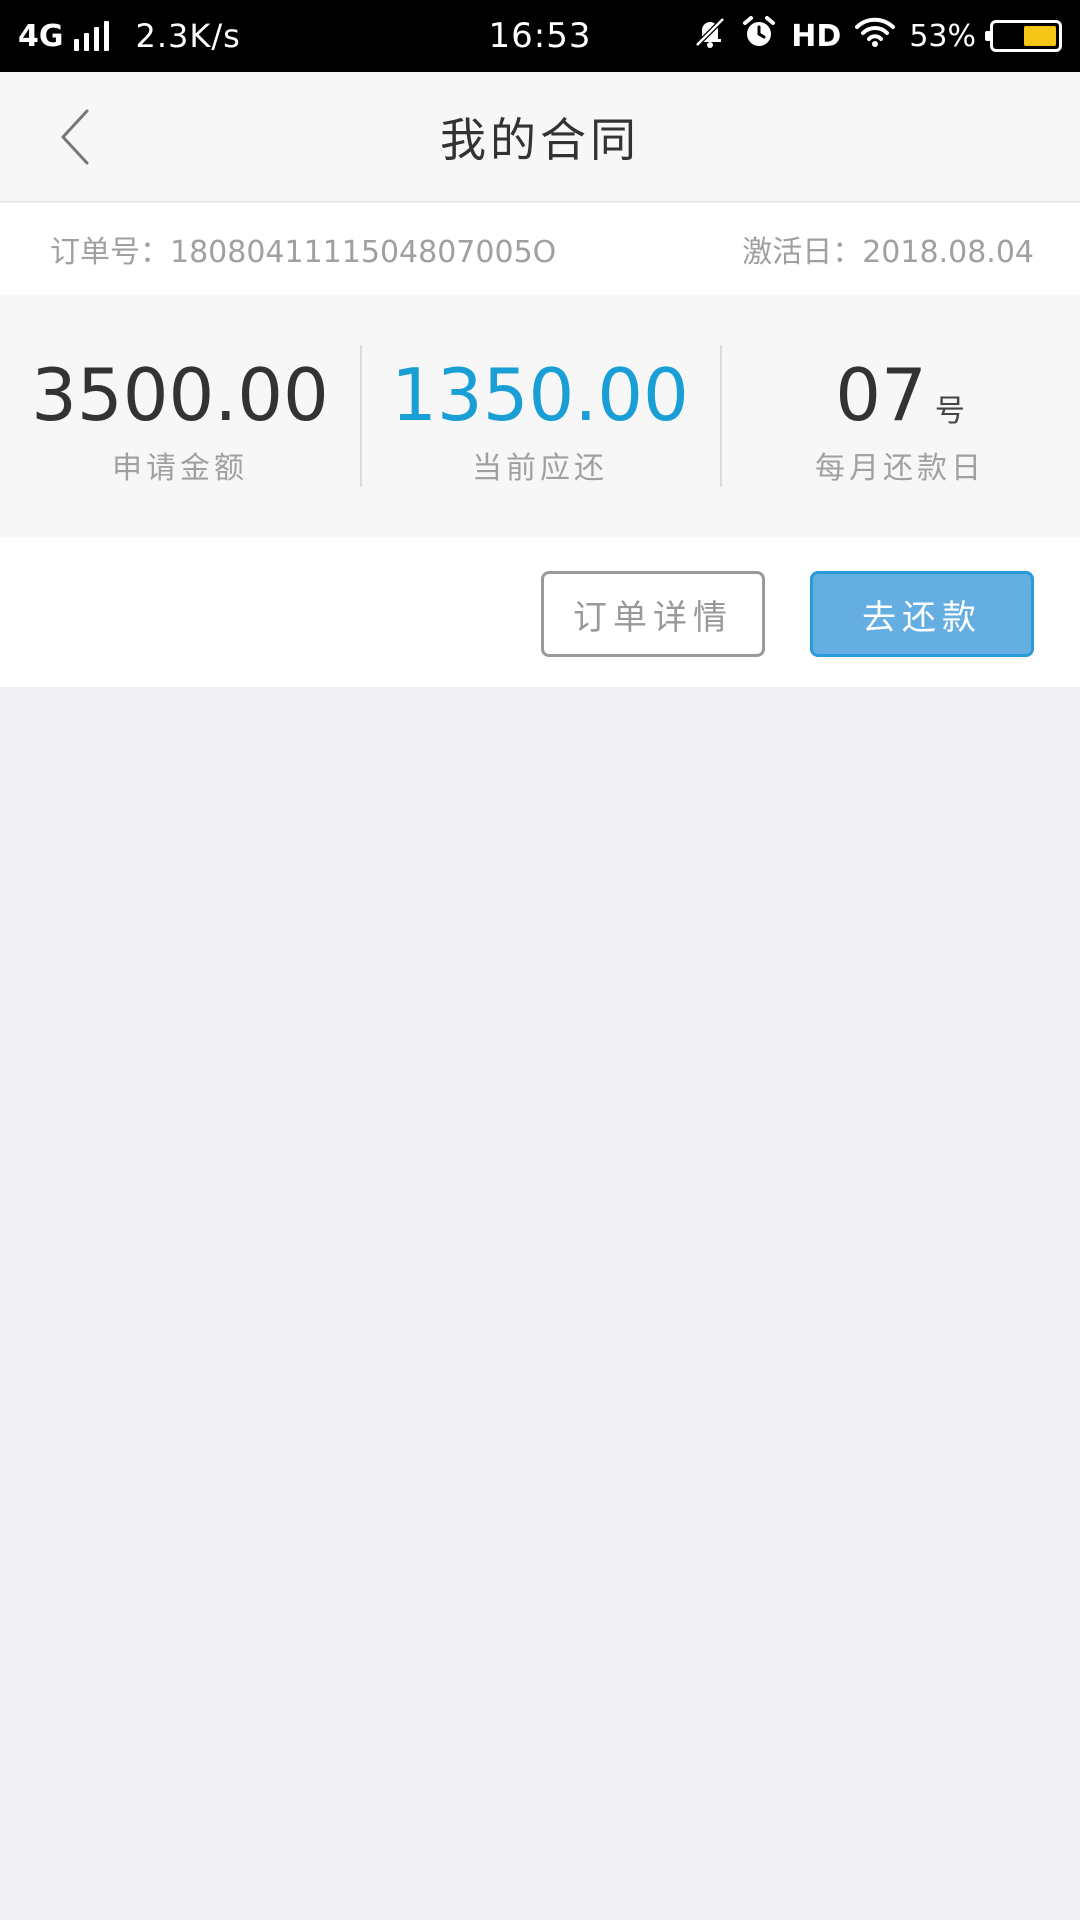  What do you see at coordinates (949, 411) in the screenshot?
I see `repay-day-suffix: 号` at bounding box center [949, 411].